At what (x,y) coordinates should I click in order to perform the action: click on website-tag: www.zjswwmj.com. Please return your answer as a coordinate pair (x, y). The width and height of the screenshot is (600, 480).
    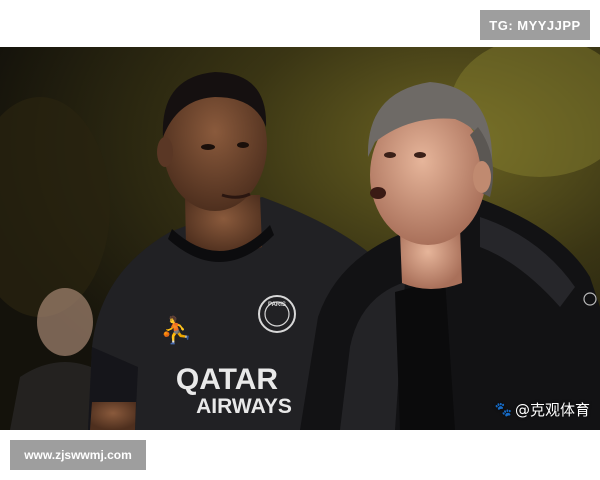
    Looking at the image, I should click on (78, 455).